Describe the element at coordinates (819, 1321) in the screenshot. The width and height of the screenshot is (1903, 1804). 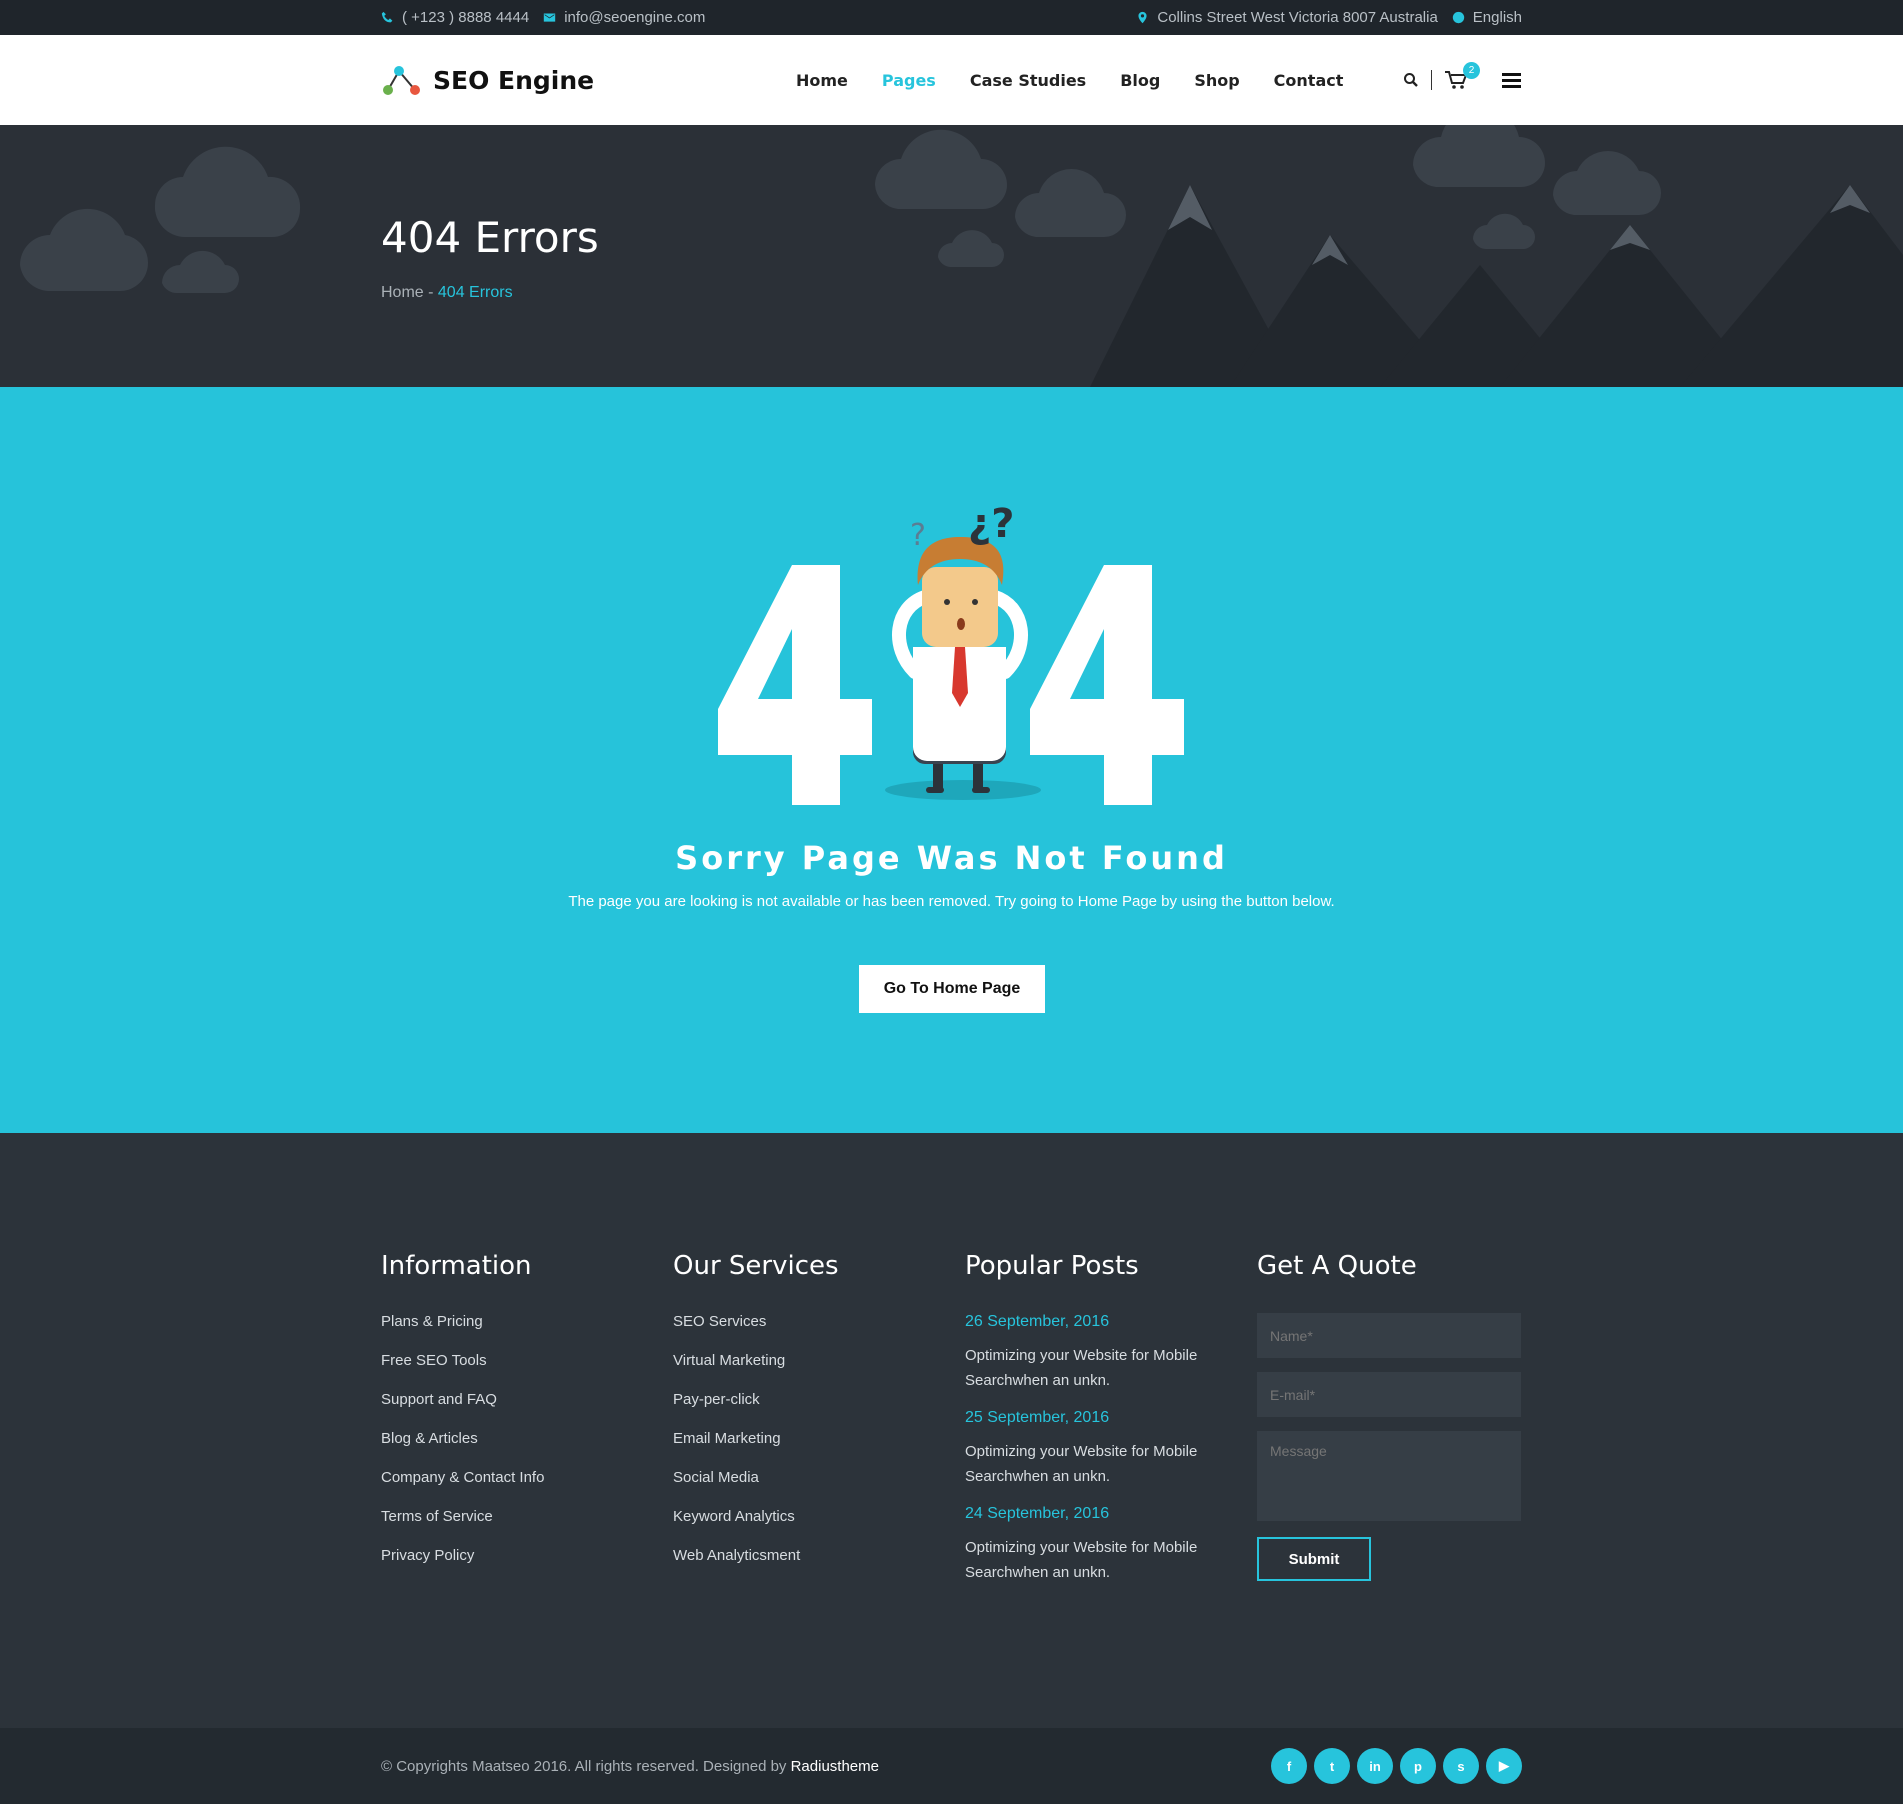
I see `service-link: SEO Services` at that location.